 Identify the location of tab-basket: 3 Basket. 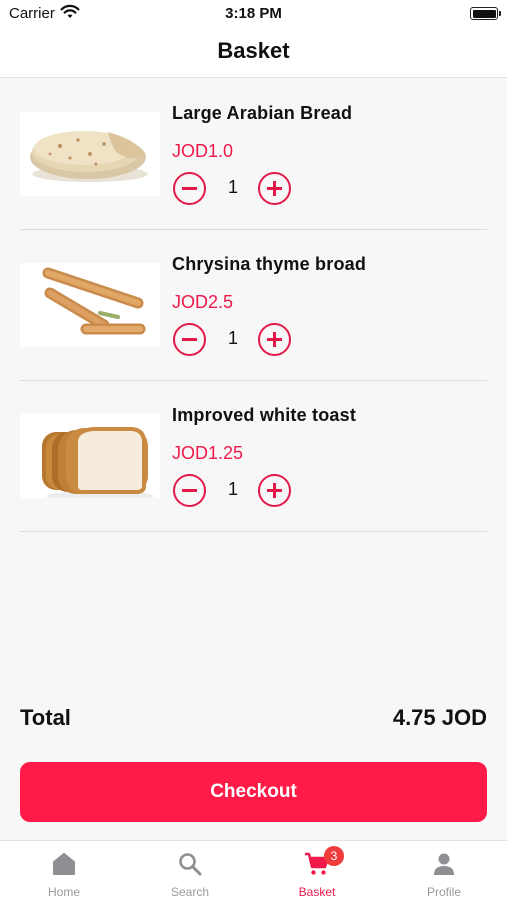
(317, 870).